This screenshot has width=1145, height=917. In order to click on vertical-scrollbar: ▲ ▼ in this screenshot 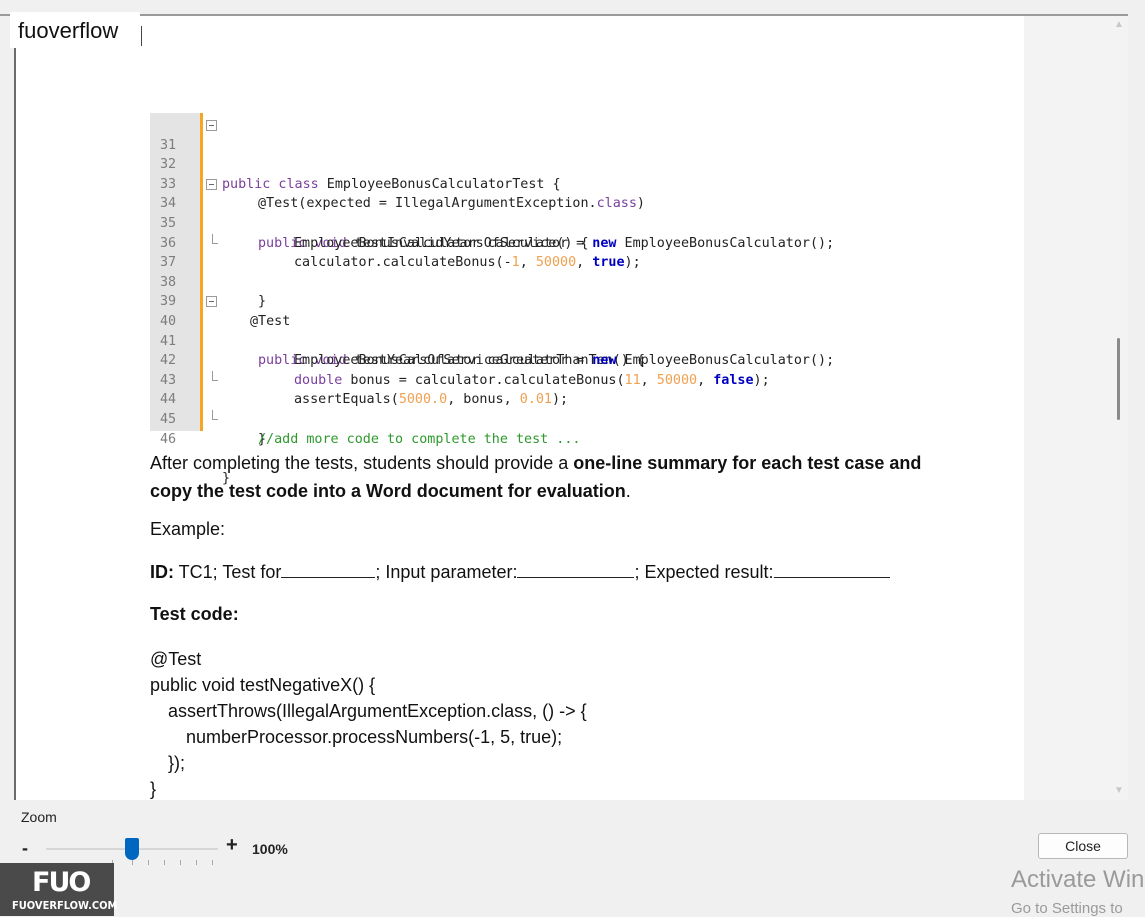, I will do `click(1119, 408)`.